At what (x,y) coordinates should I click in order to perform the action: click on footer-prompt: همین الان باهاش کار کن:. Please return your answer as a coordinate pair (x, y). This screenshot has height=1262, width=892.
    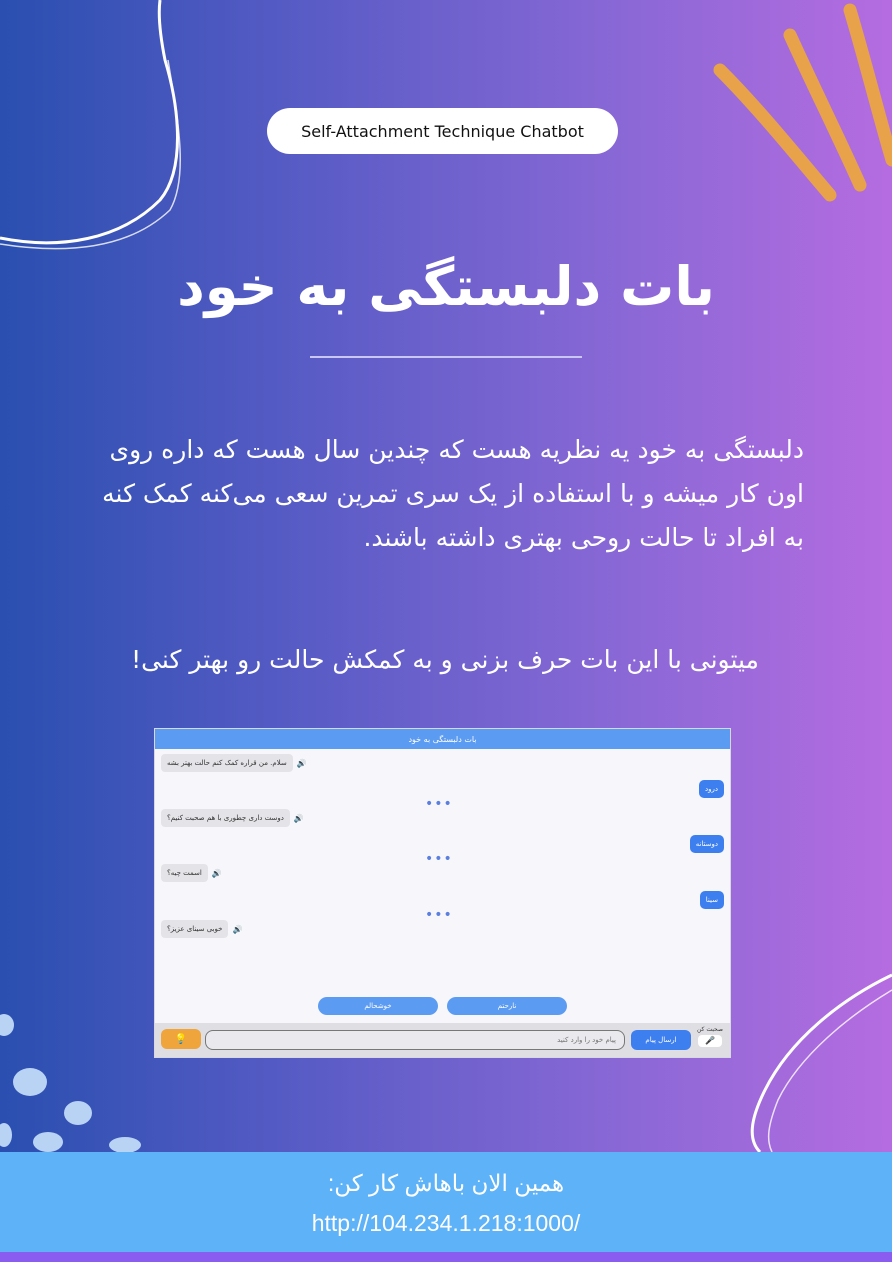
    Looking at the image, I should click on (446, 1183).